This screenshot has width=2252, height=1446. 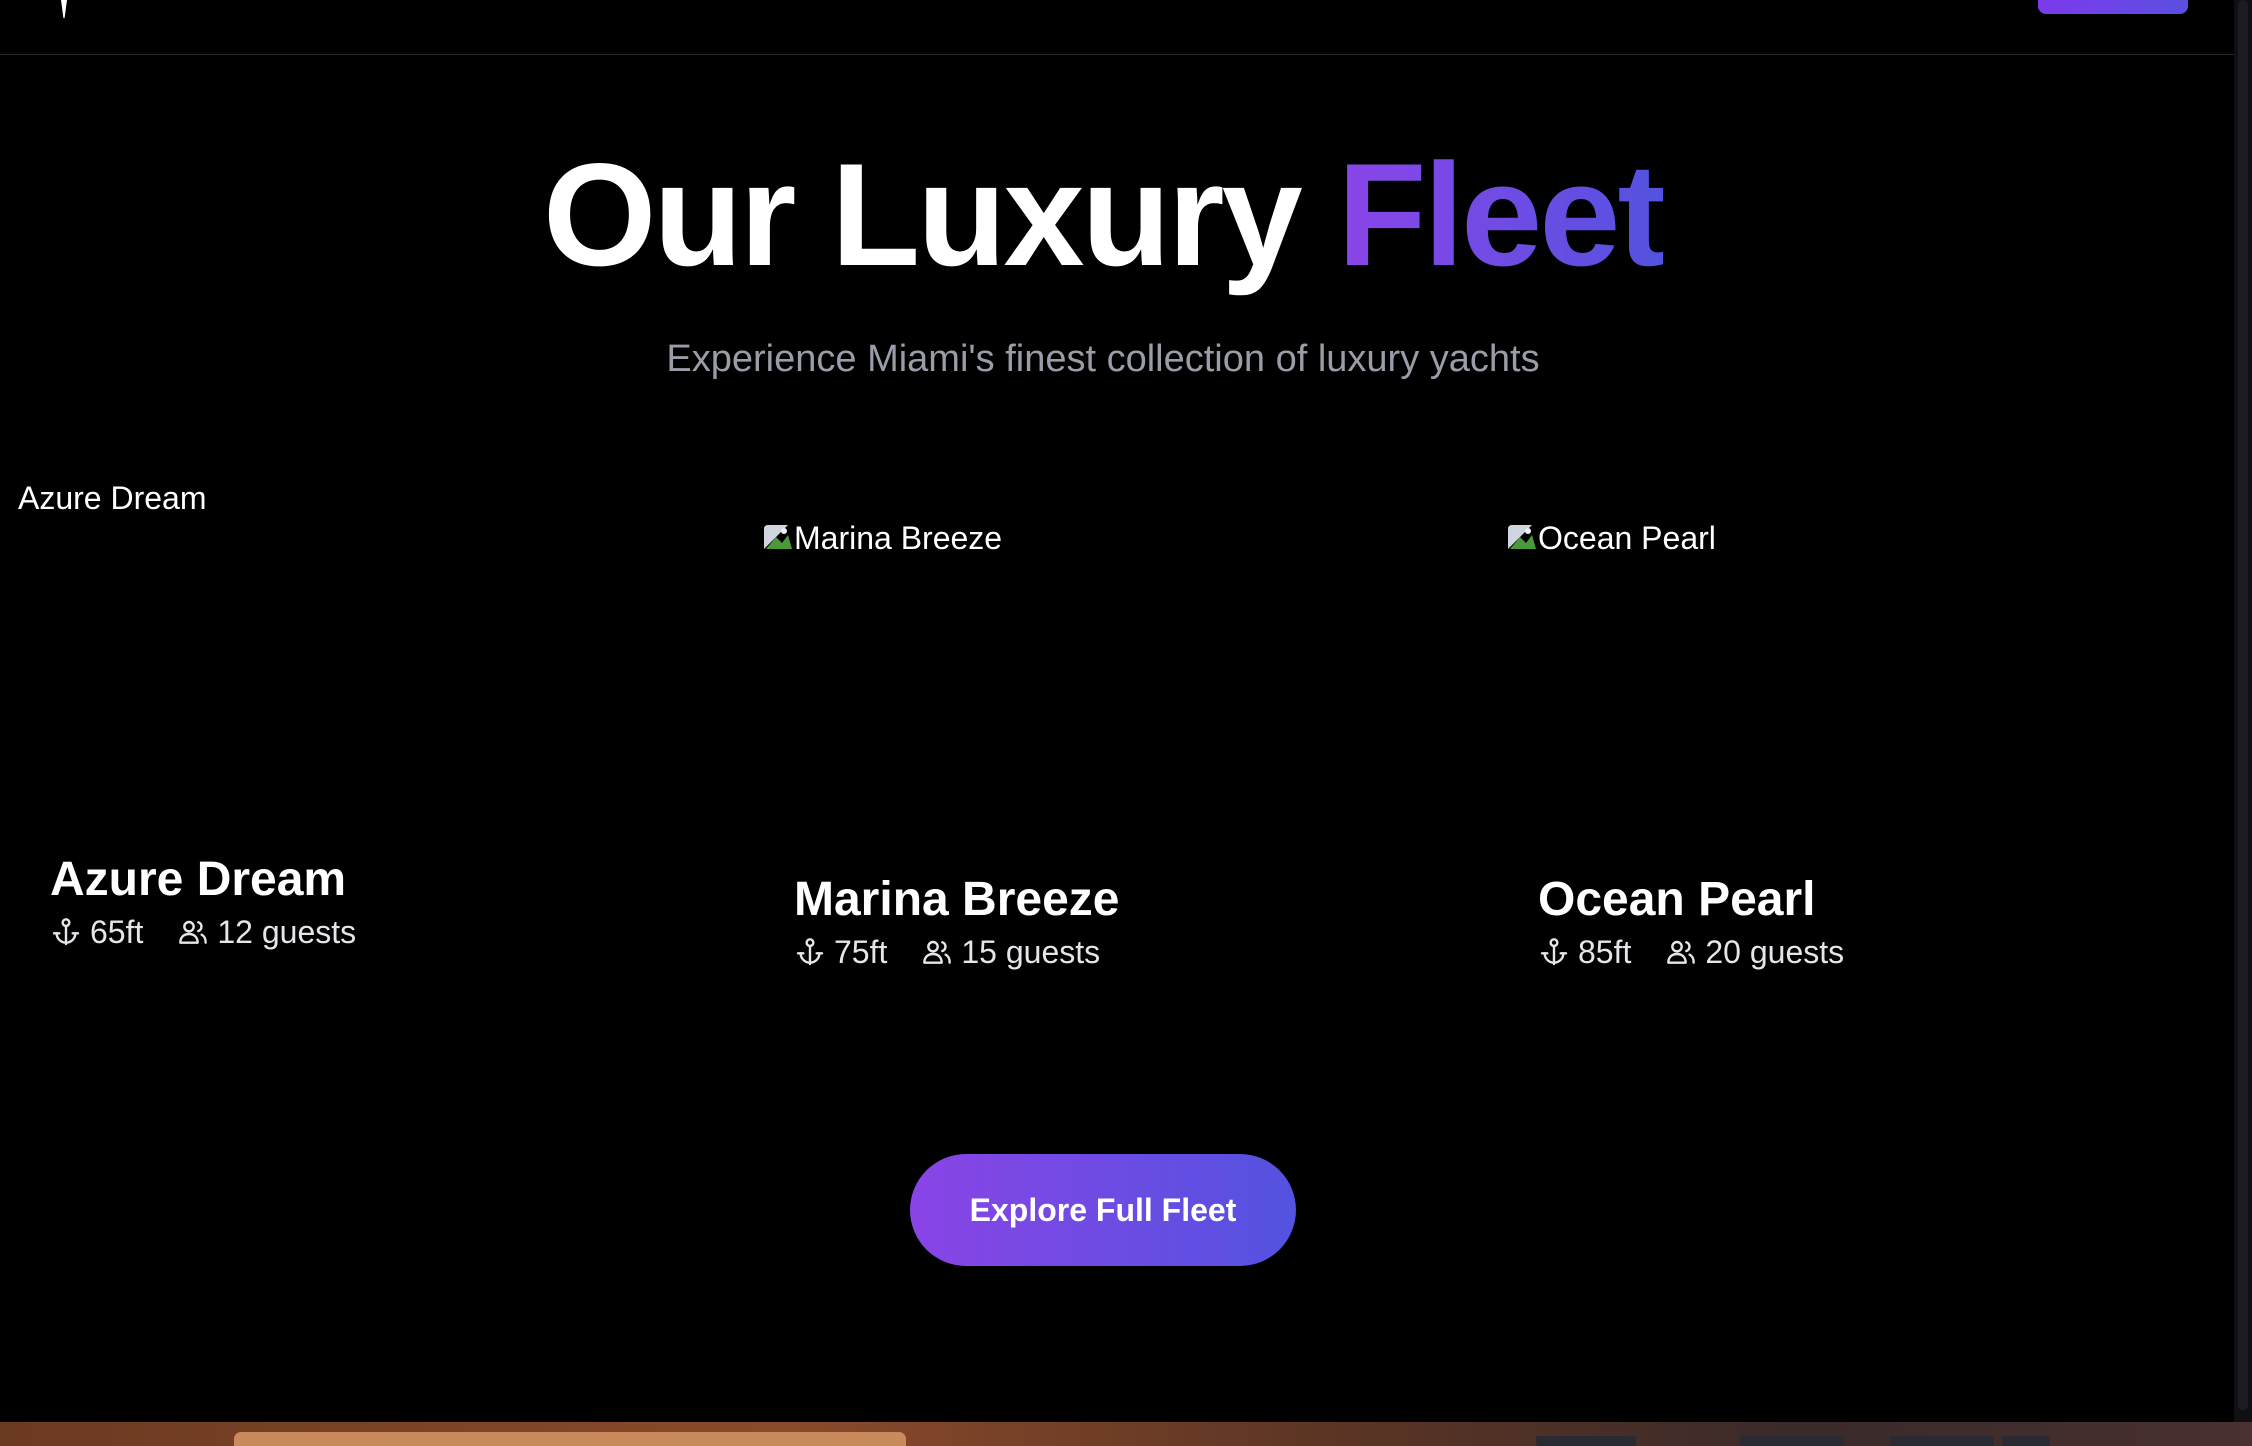 I want to click on yacht-length: 65ft, so click(x=96, y=932).